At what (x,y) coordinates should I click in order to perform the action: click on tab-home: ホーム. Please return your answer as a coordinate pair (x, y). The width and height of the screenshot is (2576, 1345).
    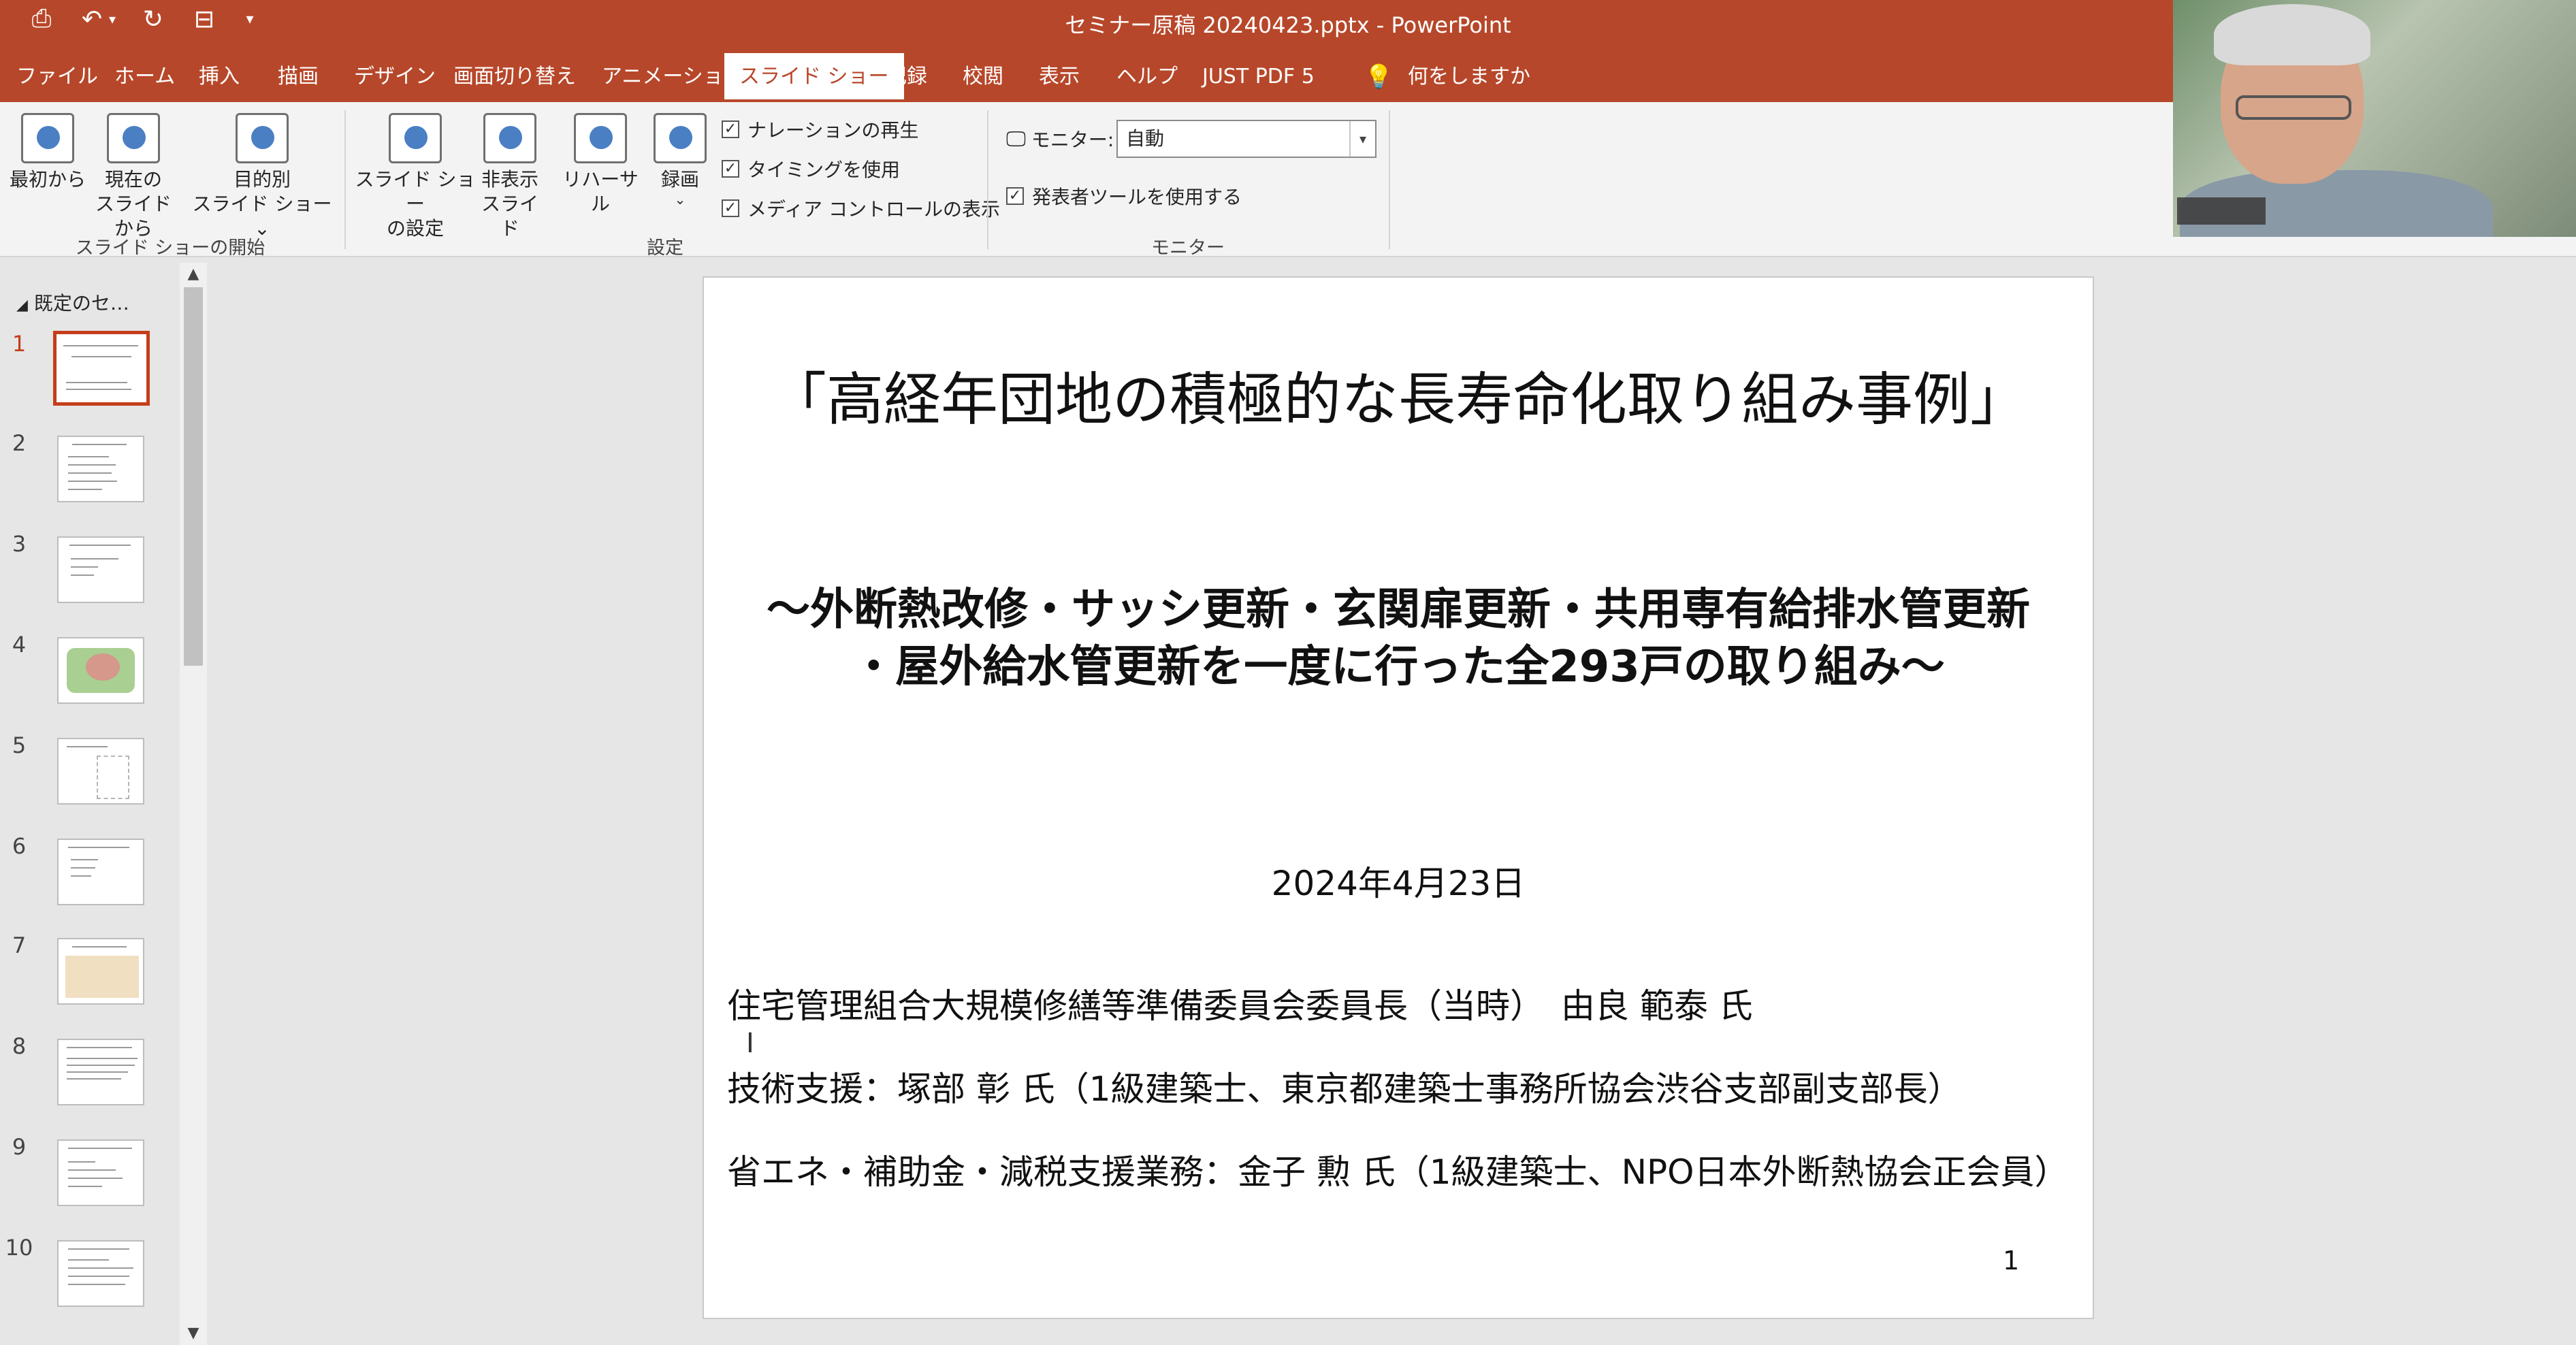
    Looking at the image, I should click on (145, 77).